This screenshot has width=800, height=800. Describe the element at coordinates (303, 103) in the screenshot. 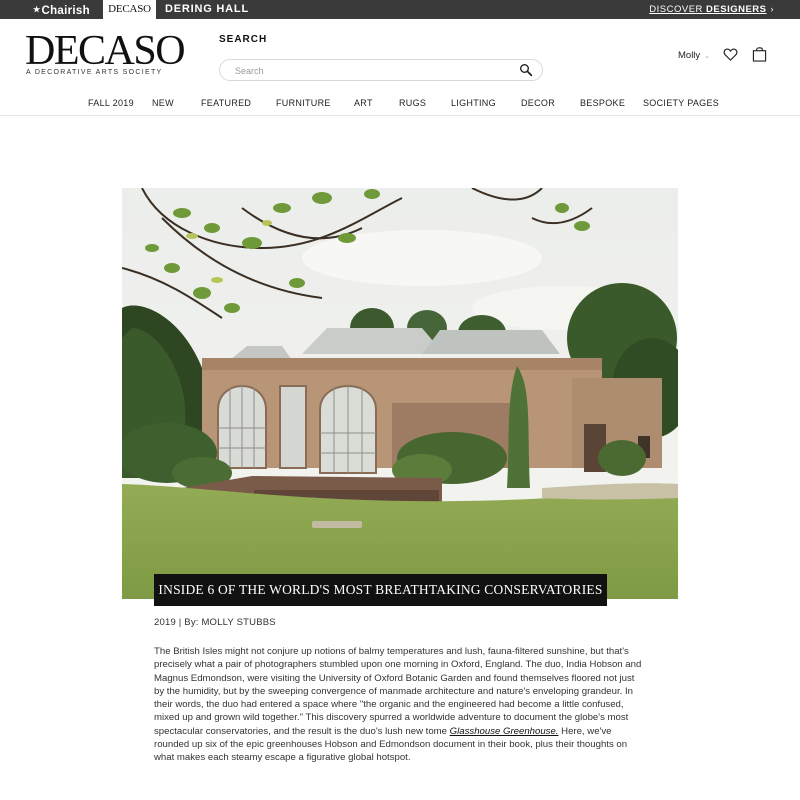

I see `nav-item-furniture: FURNITURE` at that location.